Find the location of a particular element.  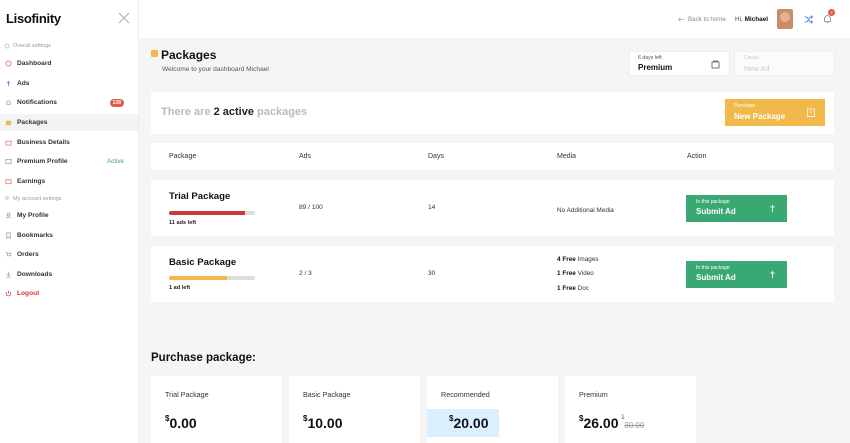

settings-icon is located at coordinates (7, 46).